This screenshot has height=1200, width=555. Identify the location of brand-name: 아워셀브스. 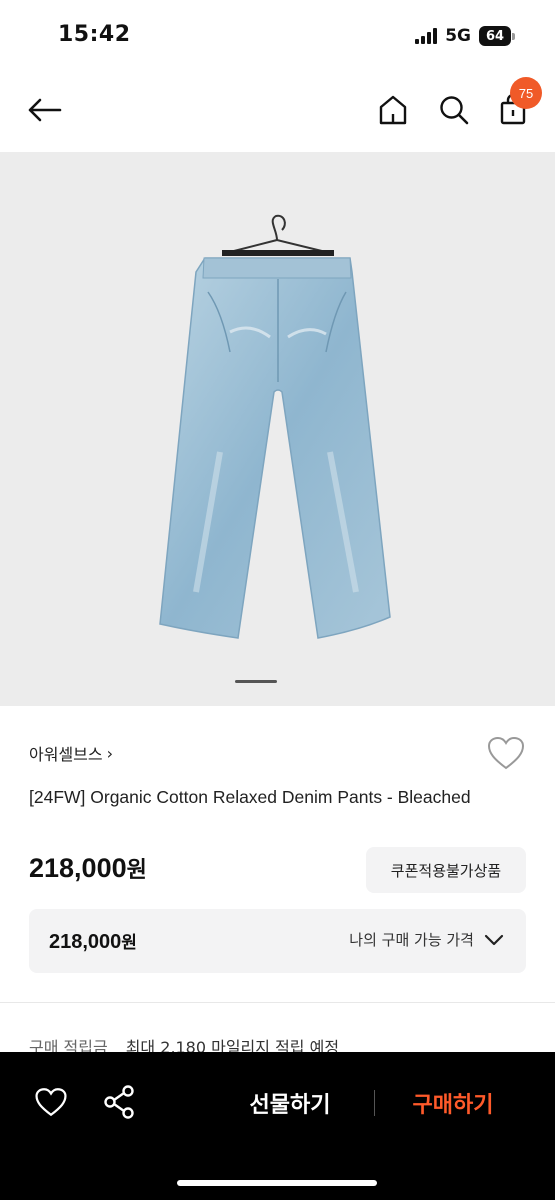
(66, 754).